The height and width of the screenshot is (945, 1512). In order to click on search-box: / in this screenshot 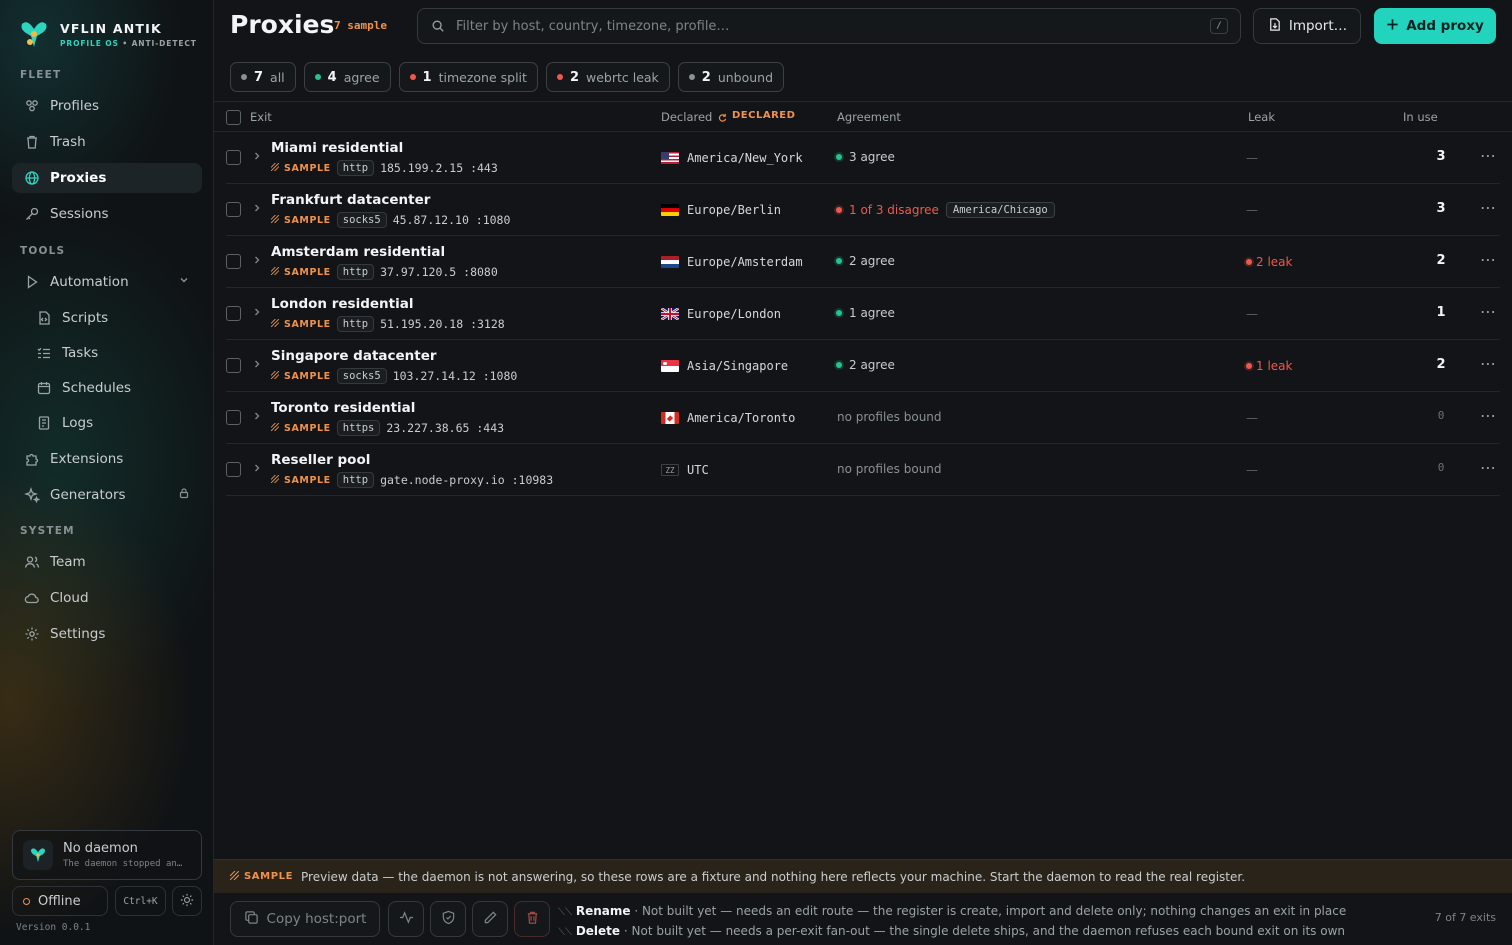, I will do `click(829, 26)`.